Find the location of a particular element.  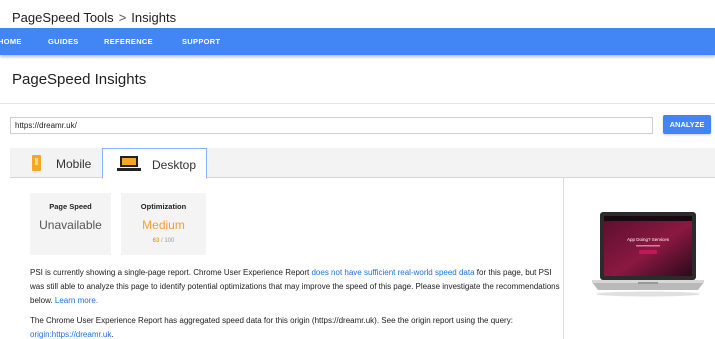

tab-desktop-label: Desktop is located at coordinates (174, 165).